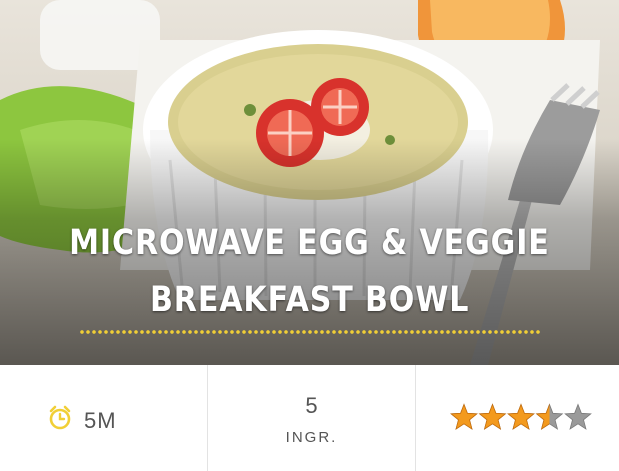 Image resolution: width=619 pixels, height=471 pixels. Describe the element at coordinates (60, 417) in the screenshot. I see `alarm-clock-icon` at that location.